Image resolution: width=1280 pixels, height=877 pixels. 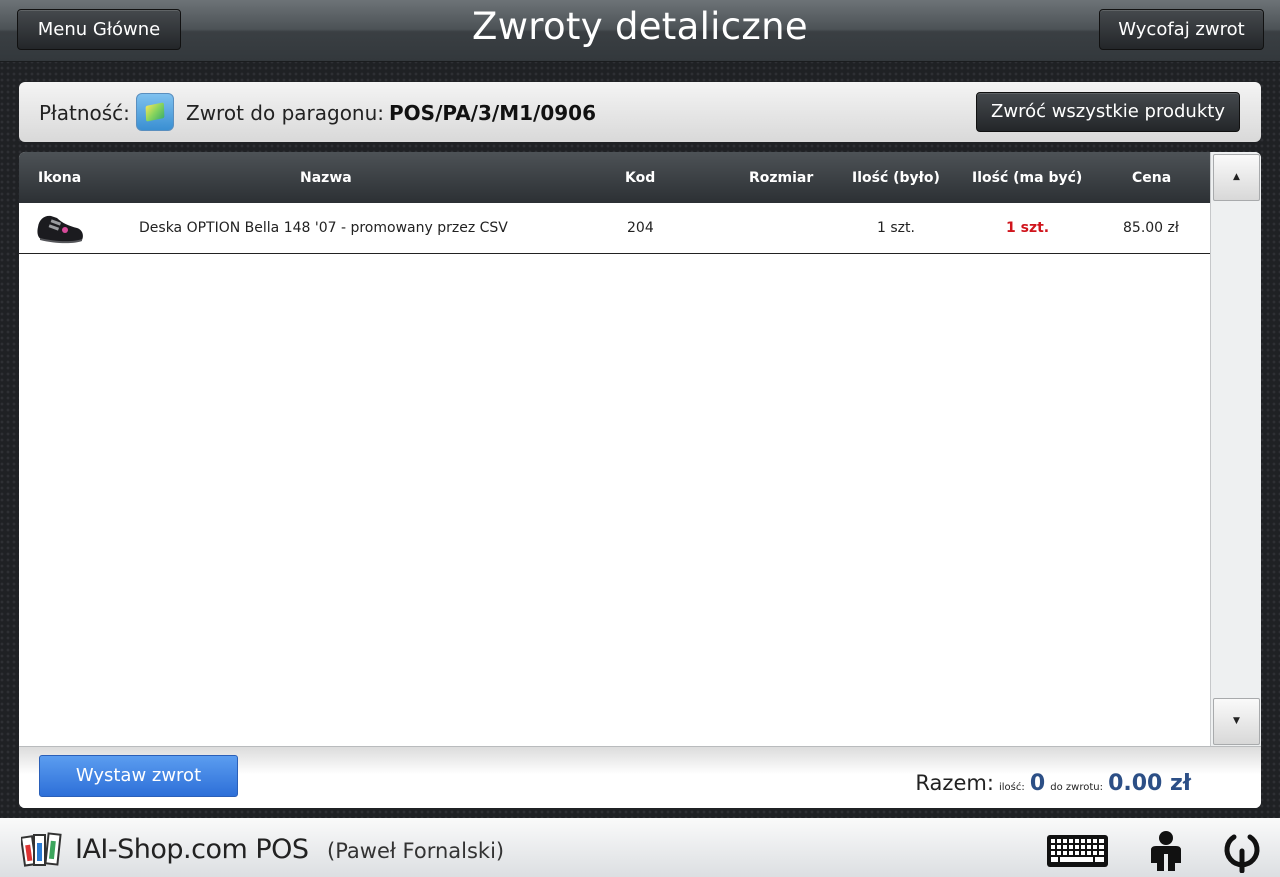 What do you see at coordinates (1242, 851) in the screenshot?
I see `logout-power-icon` at bounding box center [1242, 851].